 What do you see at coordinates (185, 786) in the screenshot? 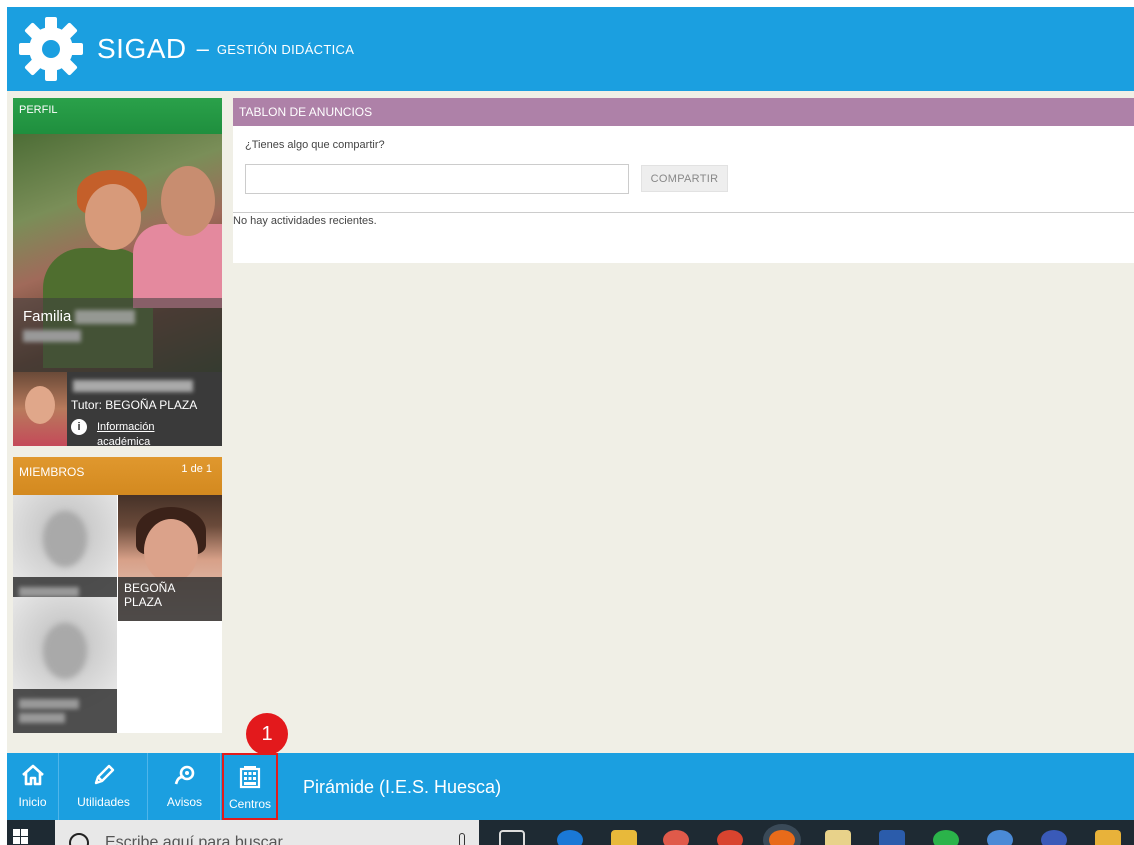
I see `nav-item-avisos: Avisos` at bounding box center [185, 786].